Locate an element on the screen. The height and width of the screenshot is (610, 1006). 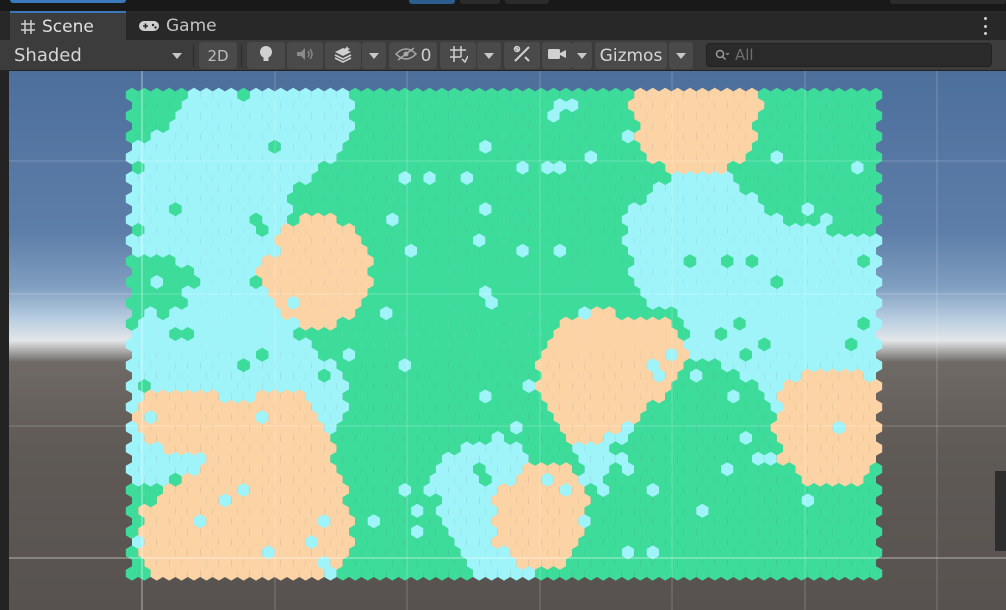
grid-snap-icon is located at coordinates (458, 56).